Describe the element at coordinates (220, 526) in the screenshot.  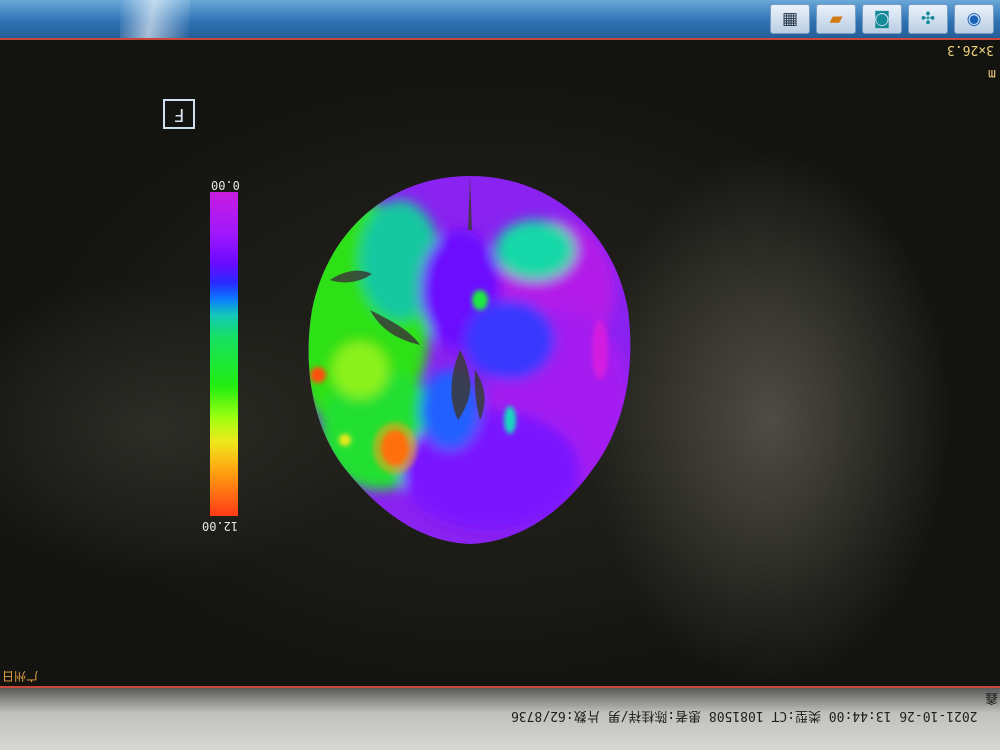
I see `scale-bottom-value: 12.00` at that location.